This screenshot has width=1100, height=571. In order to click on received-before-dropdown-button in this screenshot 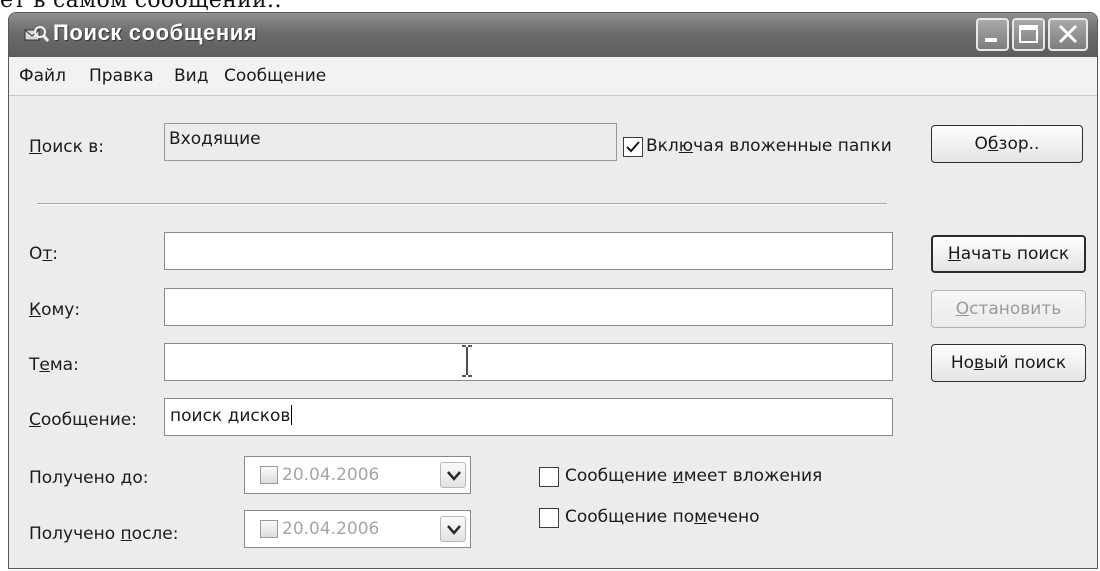, I will do `click(453, 475)`.